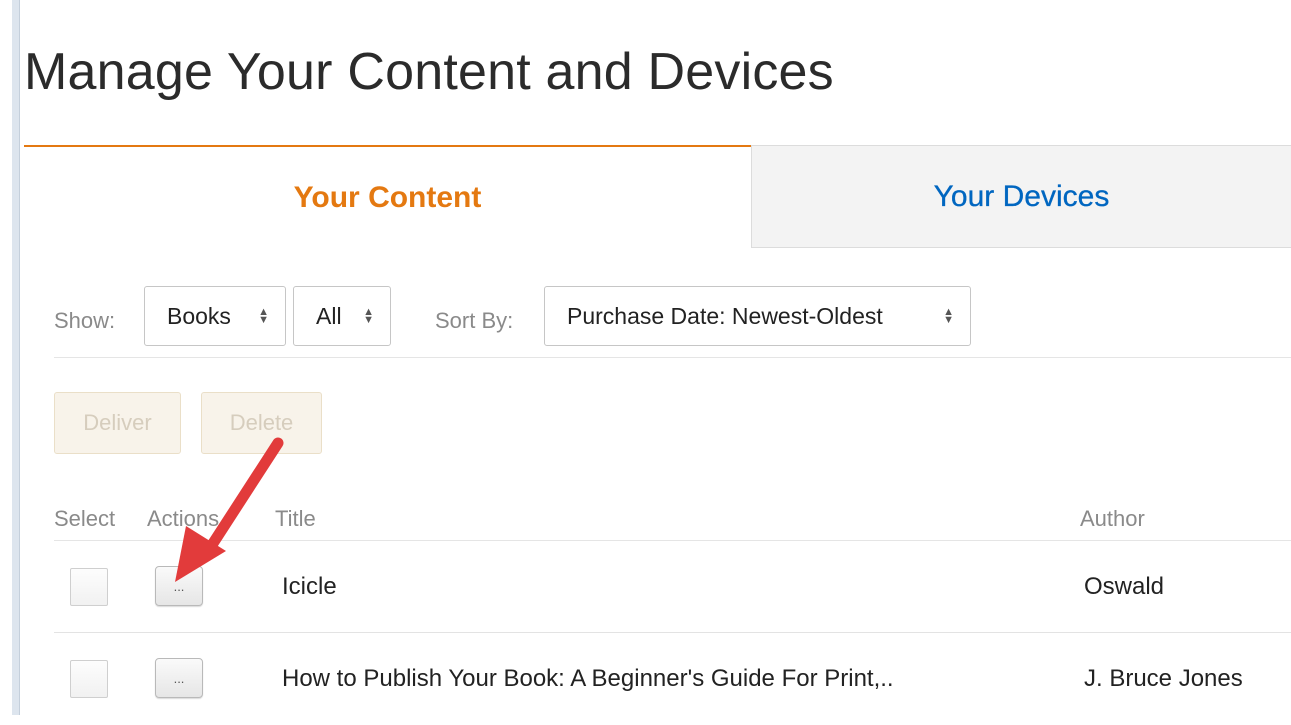 This screenshot has width=1291, height=725. I want to click on left-border, so click(16, 357).